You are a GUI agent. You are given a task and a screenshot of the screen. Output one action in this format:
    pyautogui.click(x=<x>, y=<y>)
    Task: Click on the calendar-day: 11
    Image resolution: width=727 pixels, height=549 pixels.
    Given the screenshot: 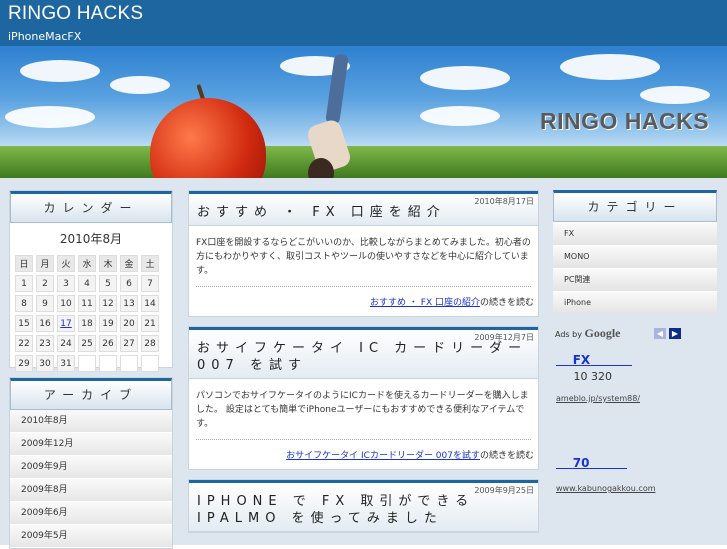 What is the action you would take?
    pyautogui.click(x=87, y=303)
    